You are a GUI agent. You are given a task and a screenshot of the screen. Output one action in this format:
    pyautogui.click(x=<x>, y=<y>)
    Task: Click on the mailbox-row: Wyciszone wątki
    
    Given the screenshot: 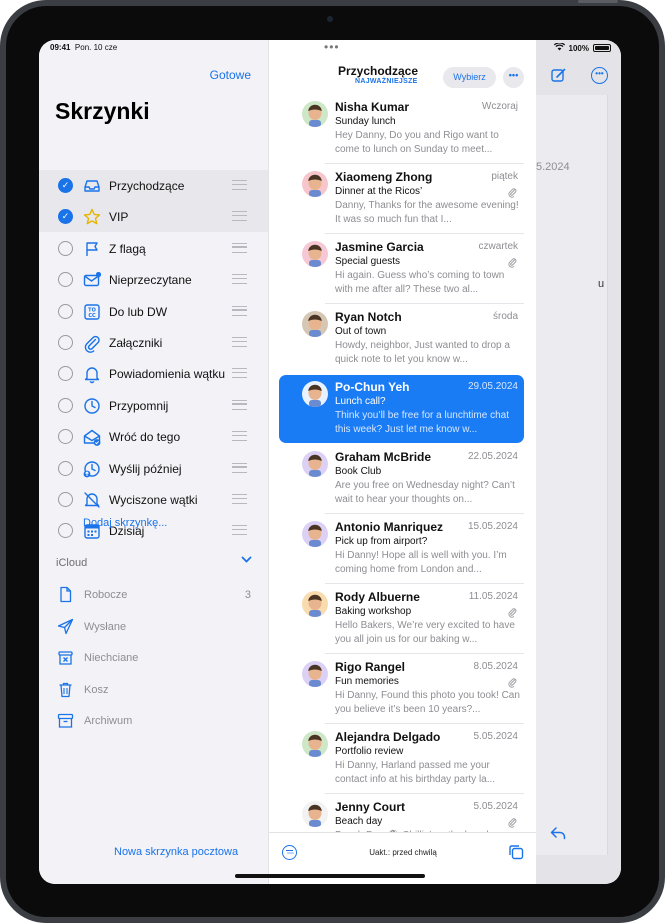 What is the action you would take?
    pyautogui.click(x=153, y=499)
    